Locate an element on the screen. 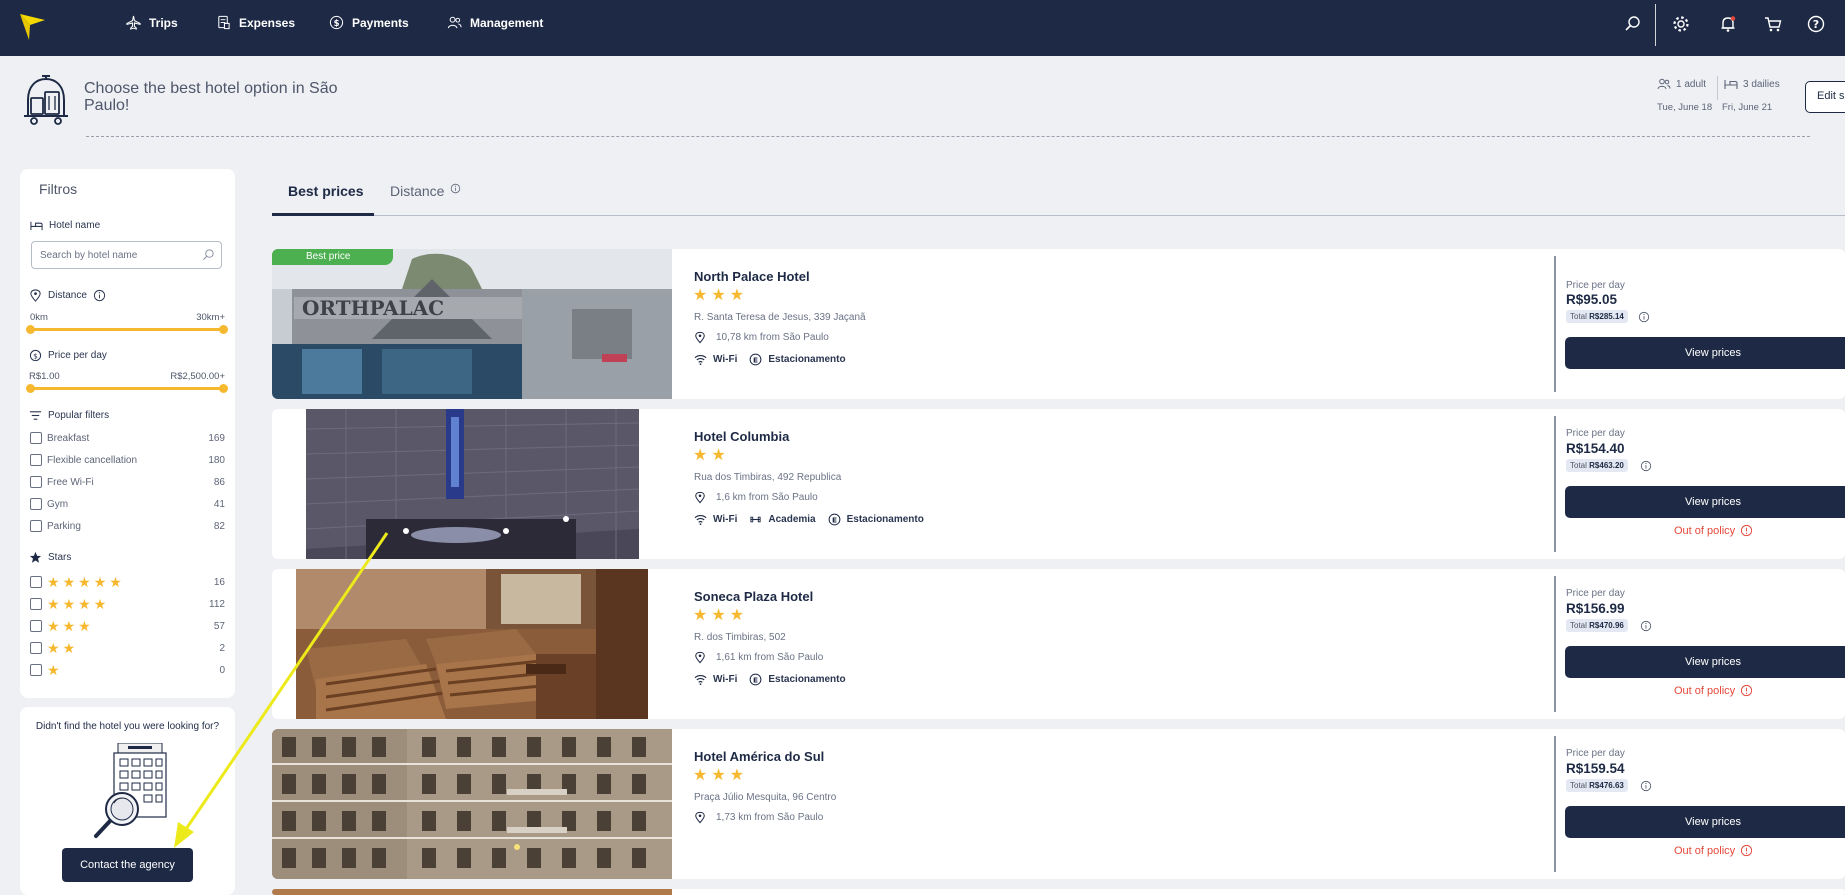  hotel-address: Rua dos Timbiras, 492 Republica is located at coordinates (768, 477).